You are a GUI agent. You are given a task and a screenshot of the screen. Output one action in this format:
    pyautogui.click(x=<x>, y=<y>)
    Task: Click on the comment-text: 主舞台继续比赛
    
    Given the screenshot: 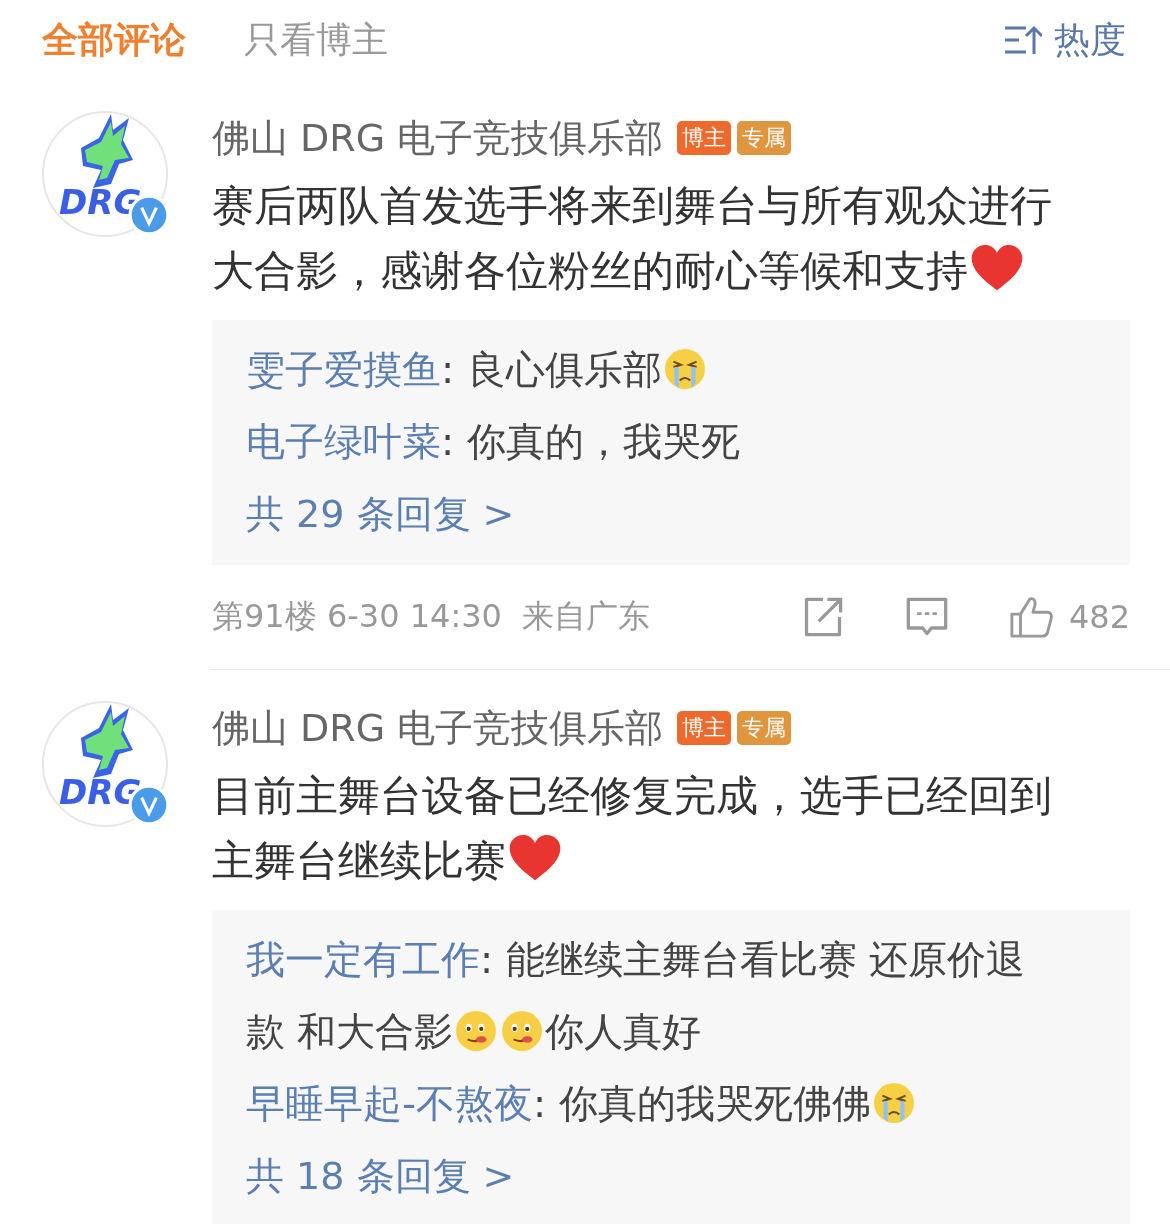 What is the action you would take?
    pyautogui.click(x=359, y=861)
    